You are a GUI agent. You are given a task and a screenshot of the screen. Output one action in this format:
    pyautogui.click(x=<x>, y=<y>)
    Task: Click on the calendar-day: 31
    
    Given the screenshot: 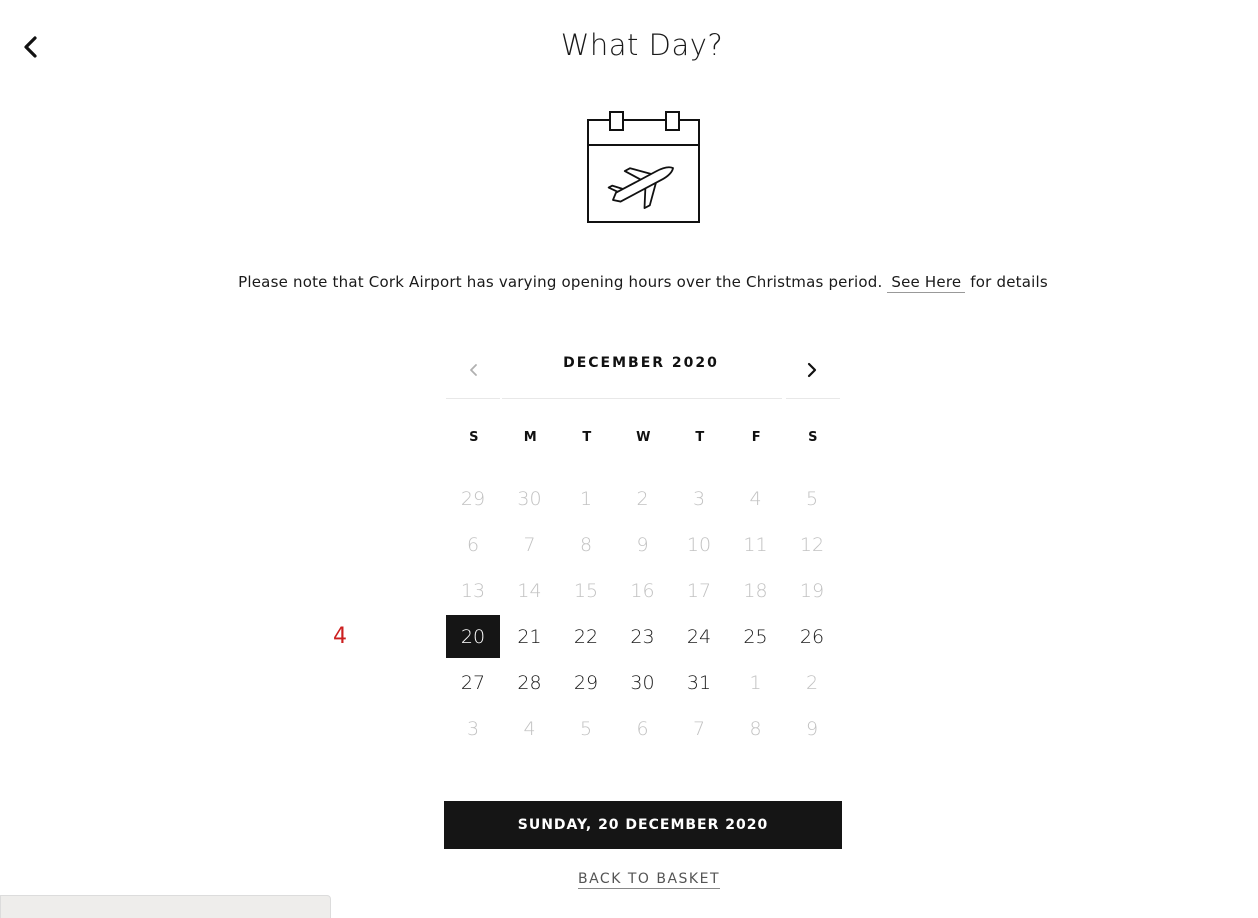 What is the action you would take?
    pyautogui.click(x=699, y=682)
    